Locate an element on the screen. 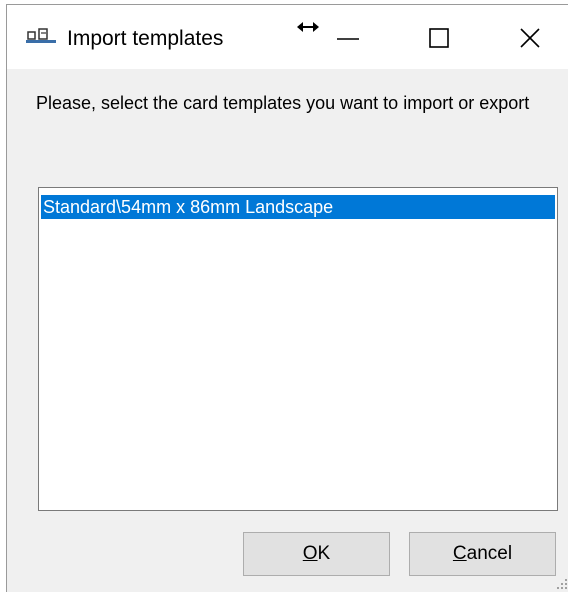 The image size is (569, 595). ok-button: OK is located at coordinates (316, 554).